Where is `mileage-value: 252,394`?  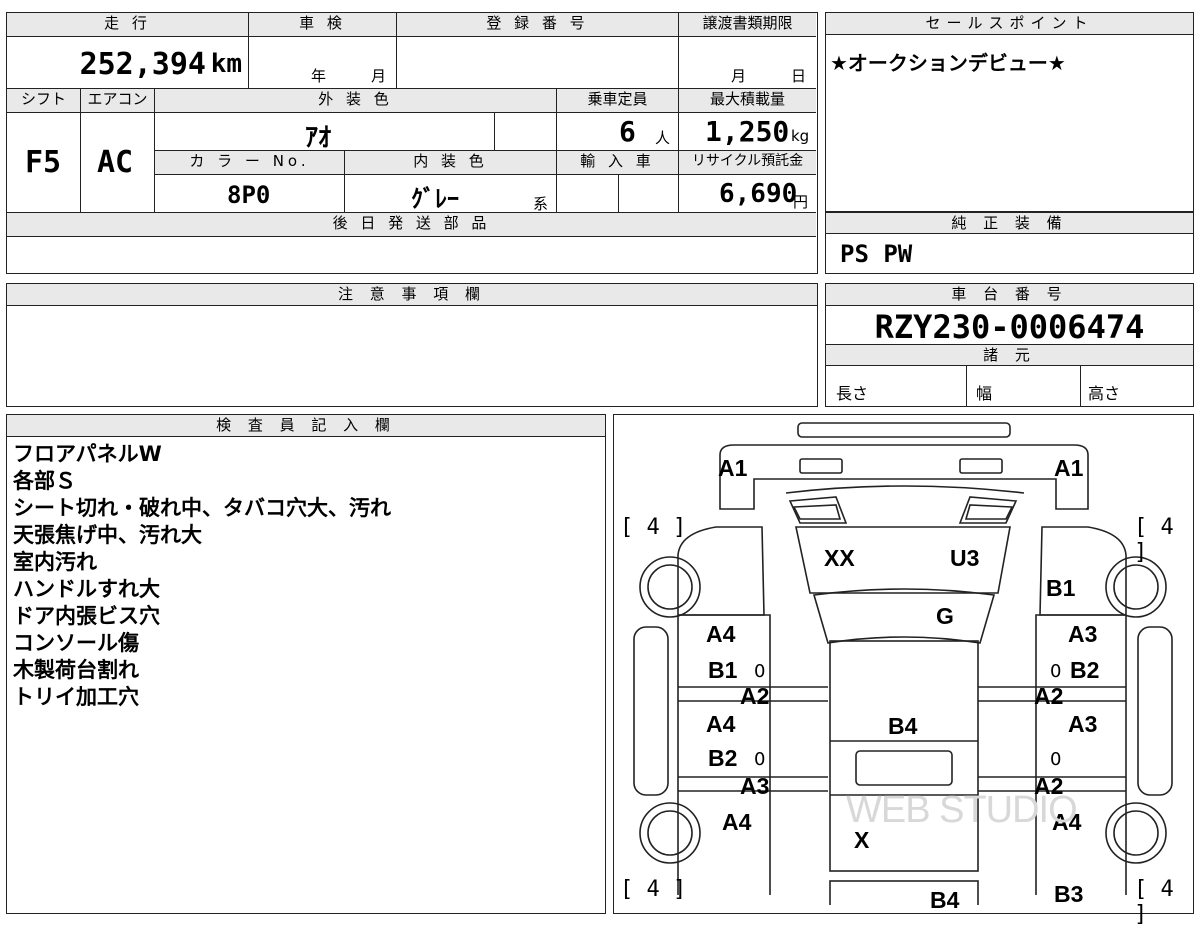 mileage-value: 252,394 is located at coordinates (142, 64).